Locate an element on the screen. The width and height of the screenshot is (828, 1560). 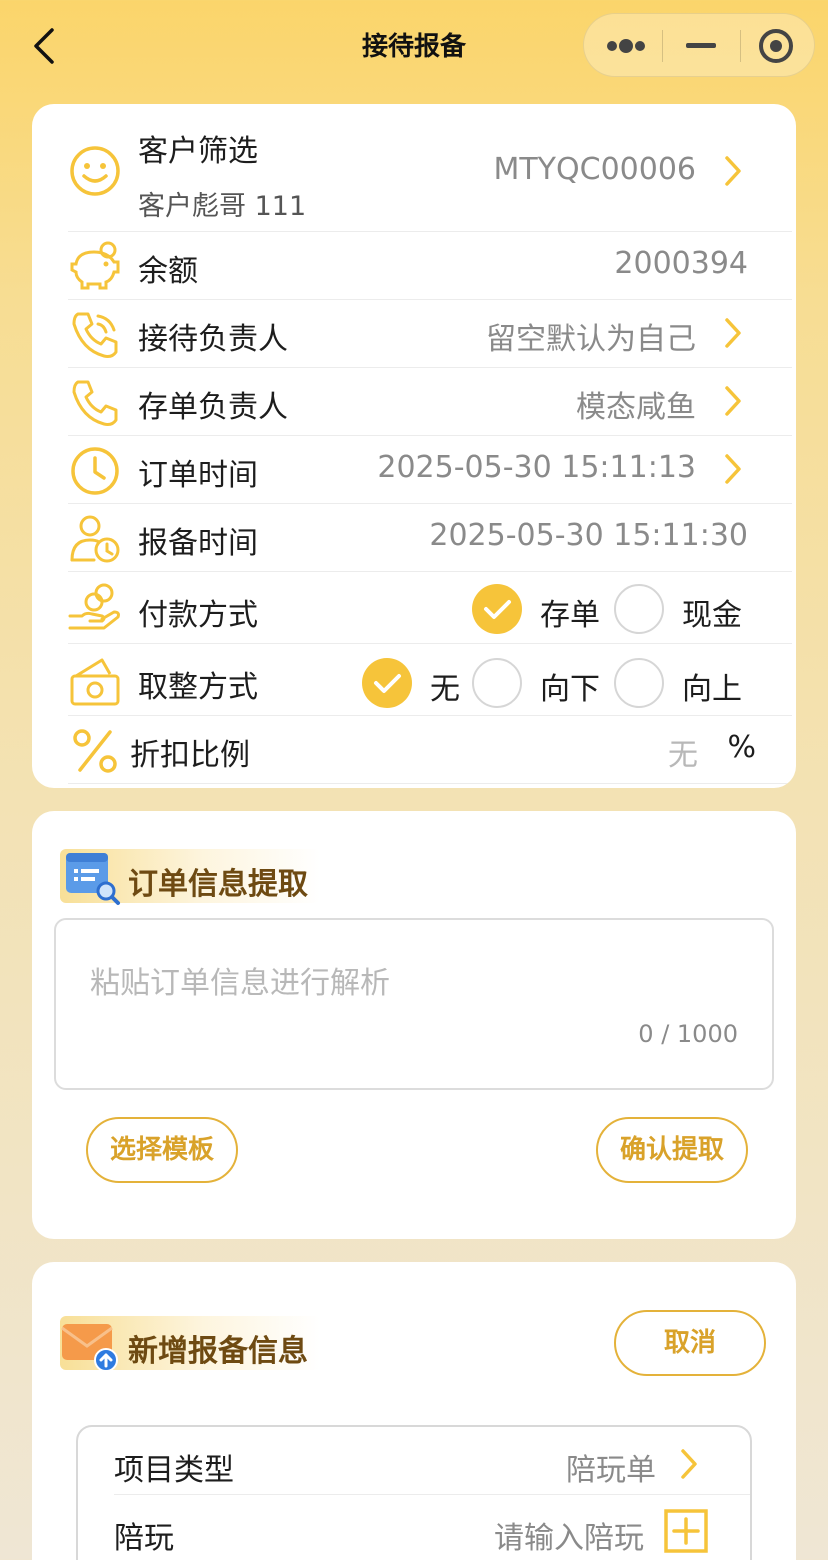
section-title: 订单信息提取 is located at coordinates (218, 884).